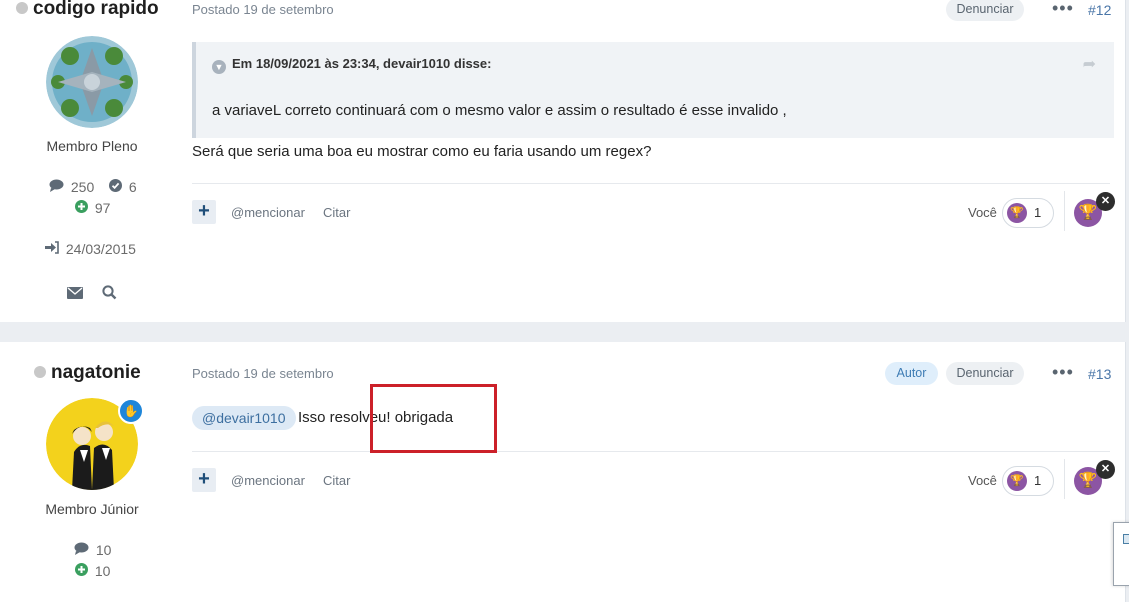 Image resolution: width=1129 pixels, height=602 pixels. What do you see at coordinates (109, 295) in the screenshot?
I see `search-icon` at bounding box center [109, 295].